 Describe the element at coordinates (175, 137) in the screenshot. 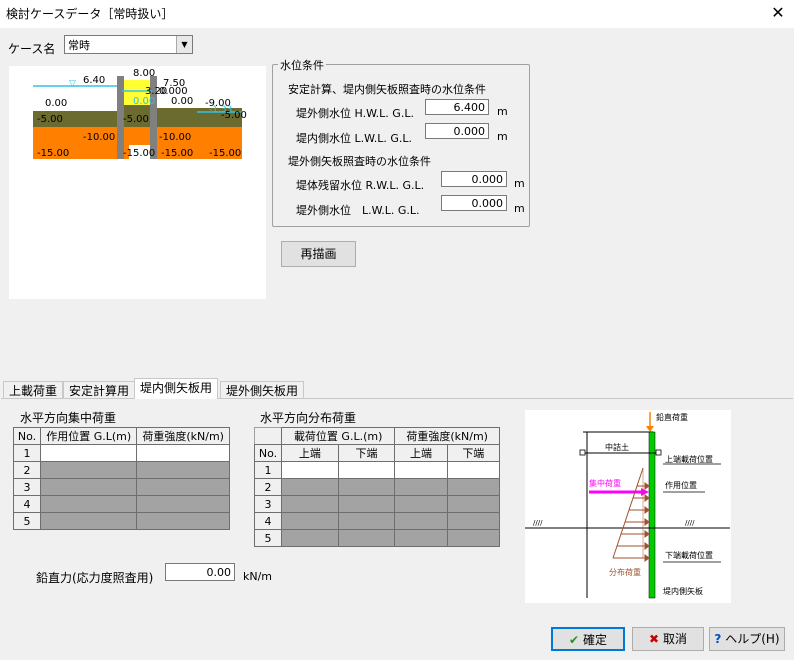

I see `label-m10-00-right: -10.00` at that location.